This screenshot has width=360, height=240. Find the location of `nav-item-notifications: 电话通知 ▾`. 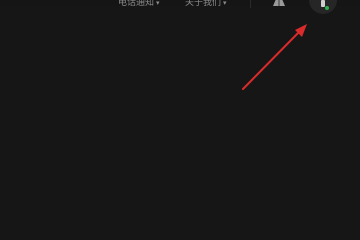

nav-item-notifications: 电话通知 ▾ is located at coordinates (139, 4).